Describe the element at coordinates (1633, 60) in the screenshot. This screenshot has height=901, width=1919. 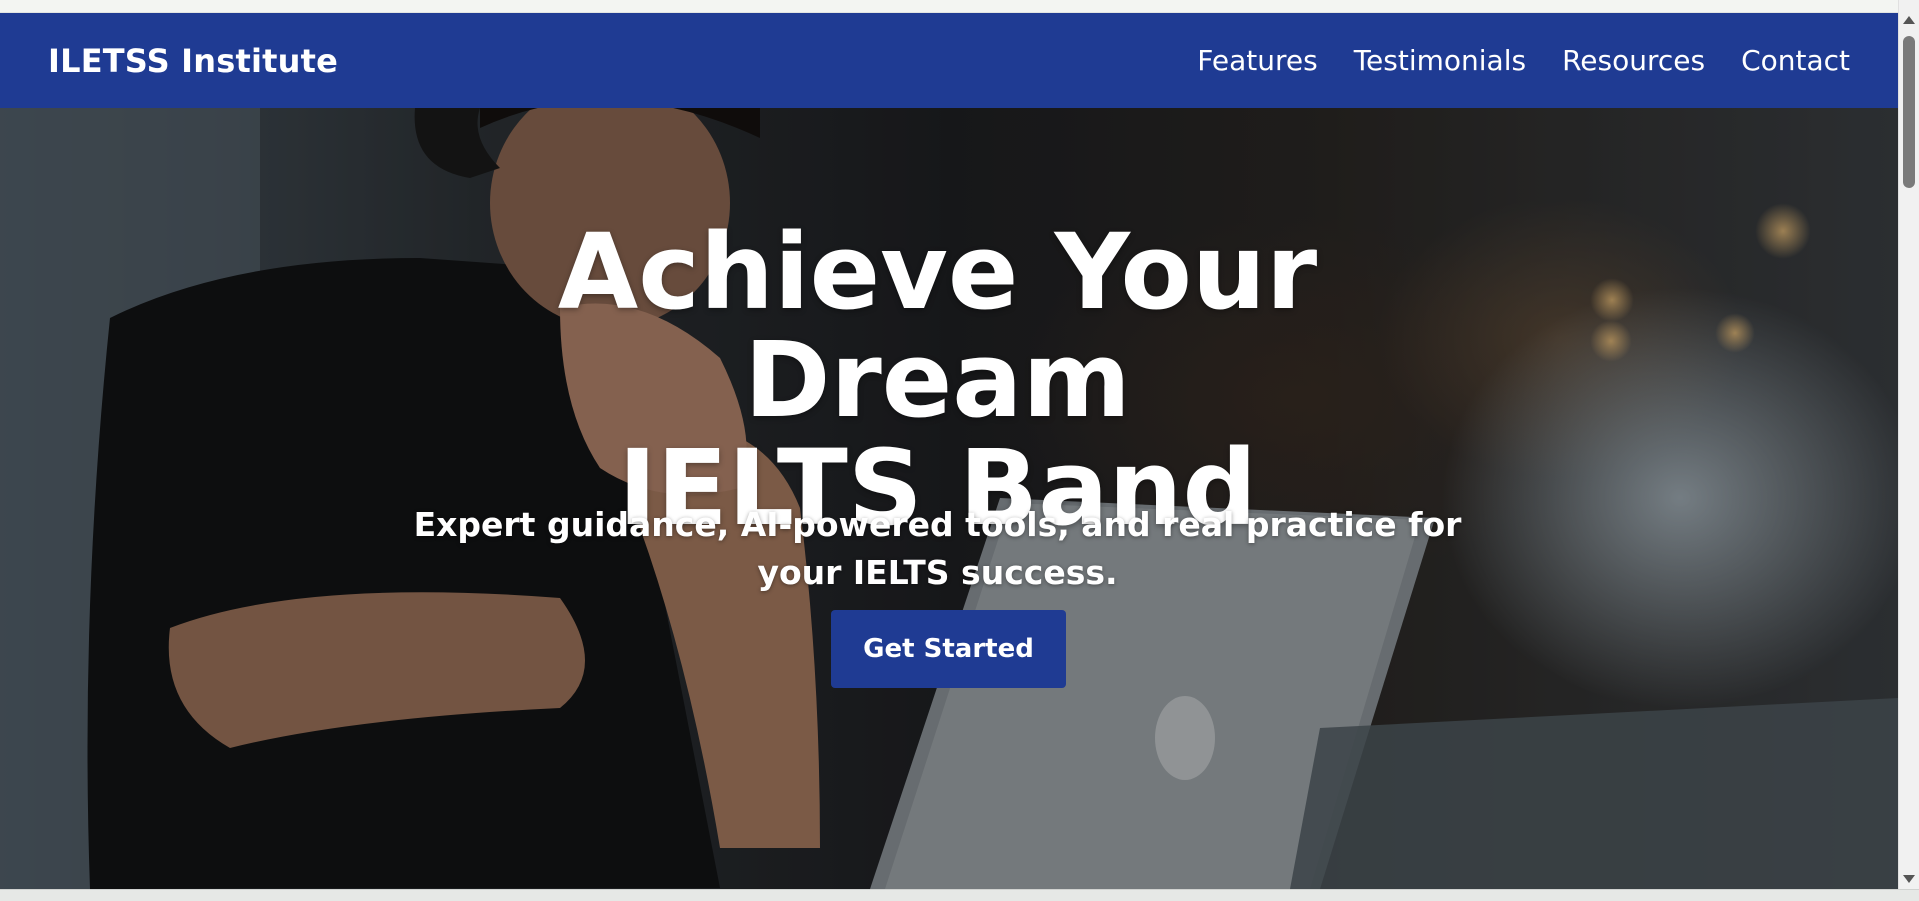
I see `nav-link-resources: Resources` at that location.